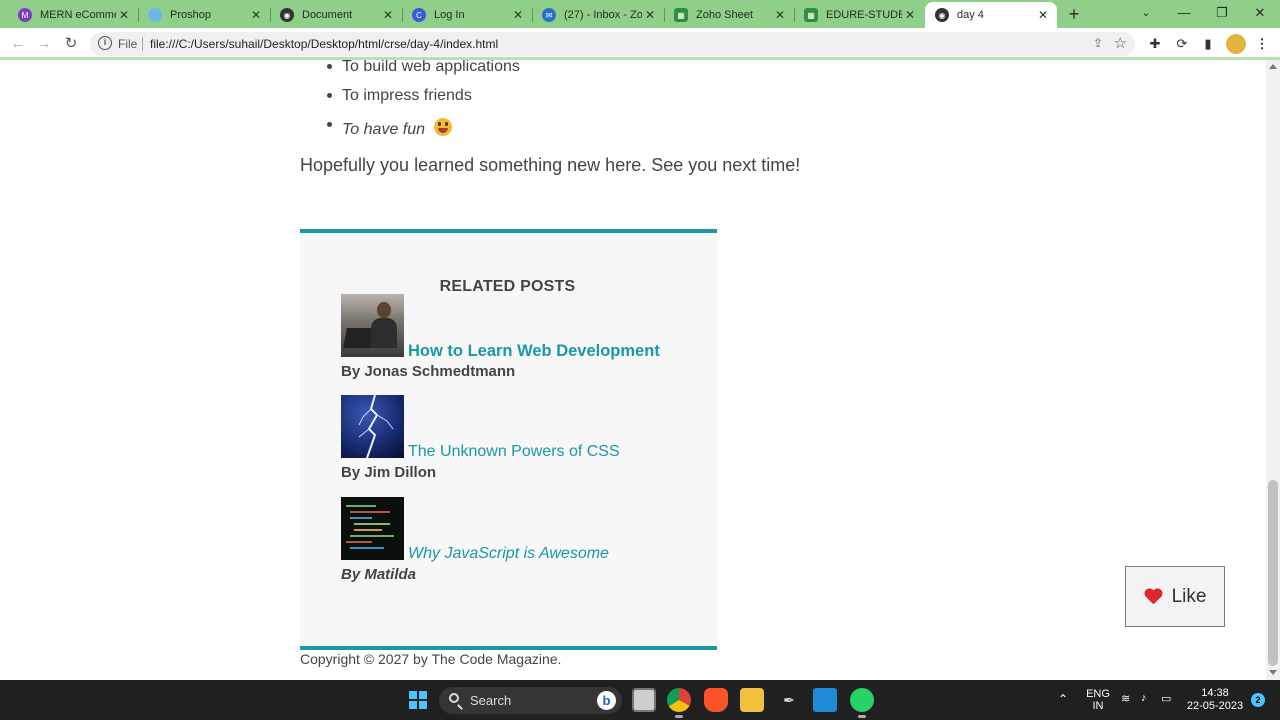 Image resolution: width=1280 pixels, height=720 pixels. I want to click on battery-icon: ▭, so click(1166, 698).